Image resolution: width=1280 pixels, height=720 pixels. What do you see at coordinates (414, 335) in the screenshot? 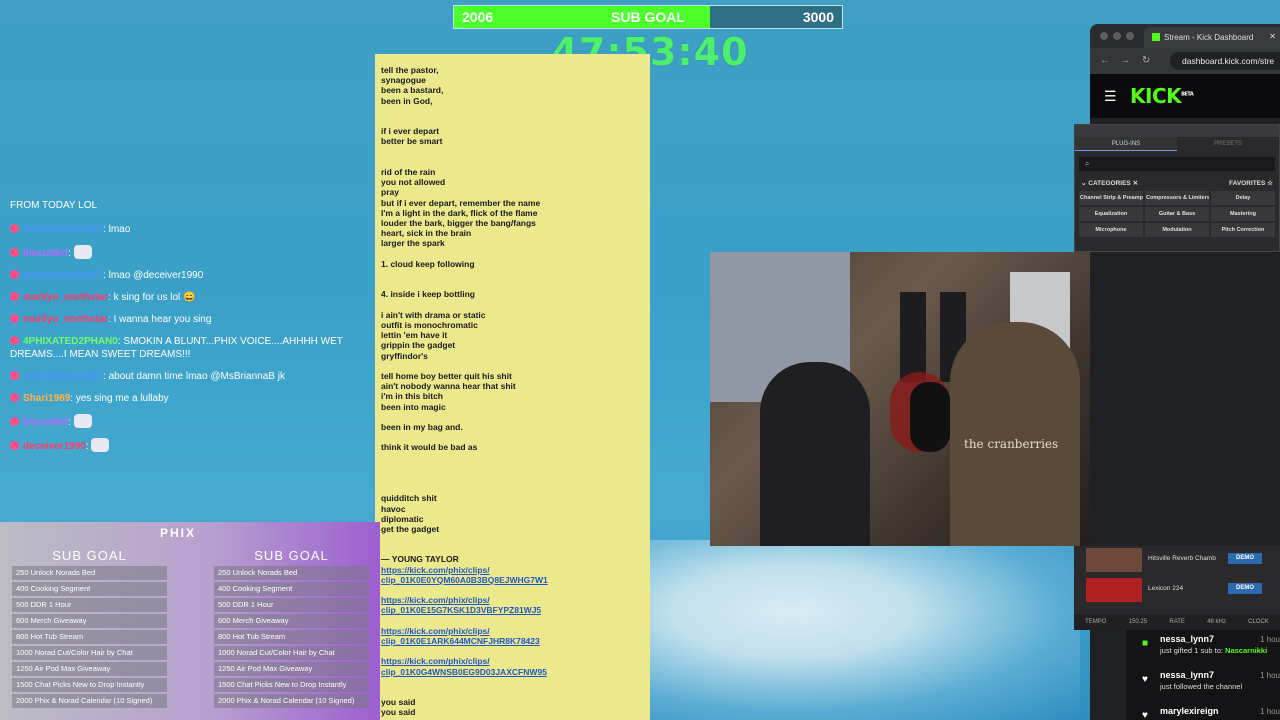
I see `lyric-line: lettin 'em have it` at bounding box center [414, 335].